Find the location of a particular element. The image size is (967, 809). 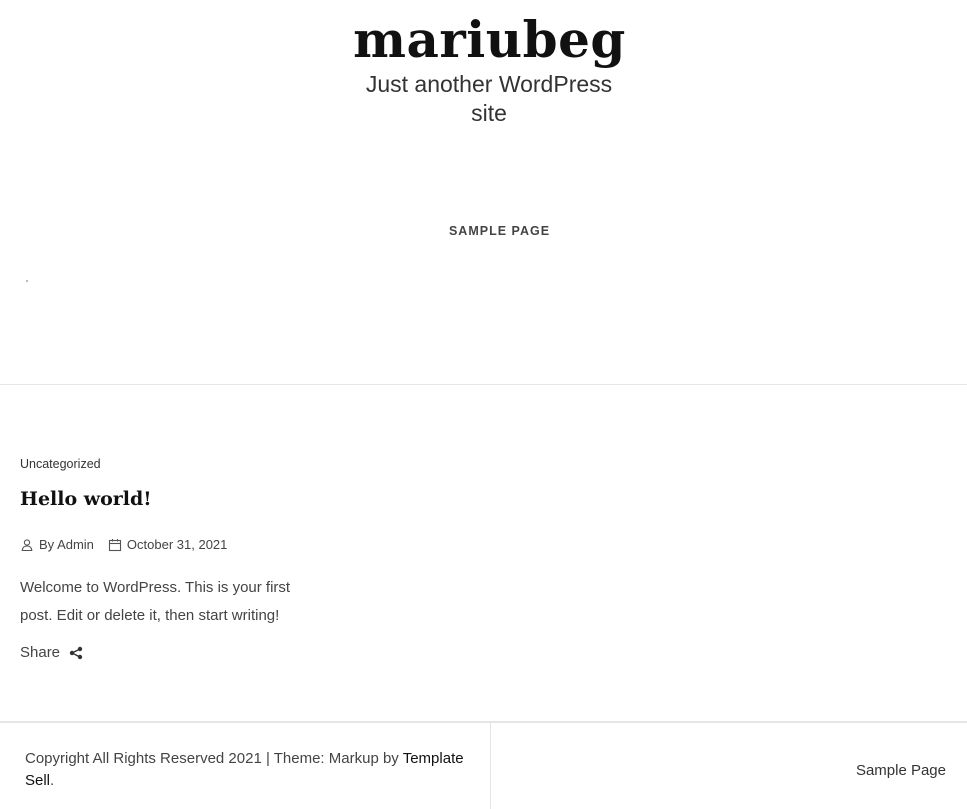

post-title: Hello world! is located at coordinates (86, 499).